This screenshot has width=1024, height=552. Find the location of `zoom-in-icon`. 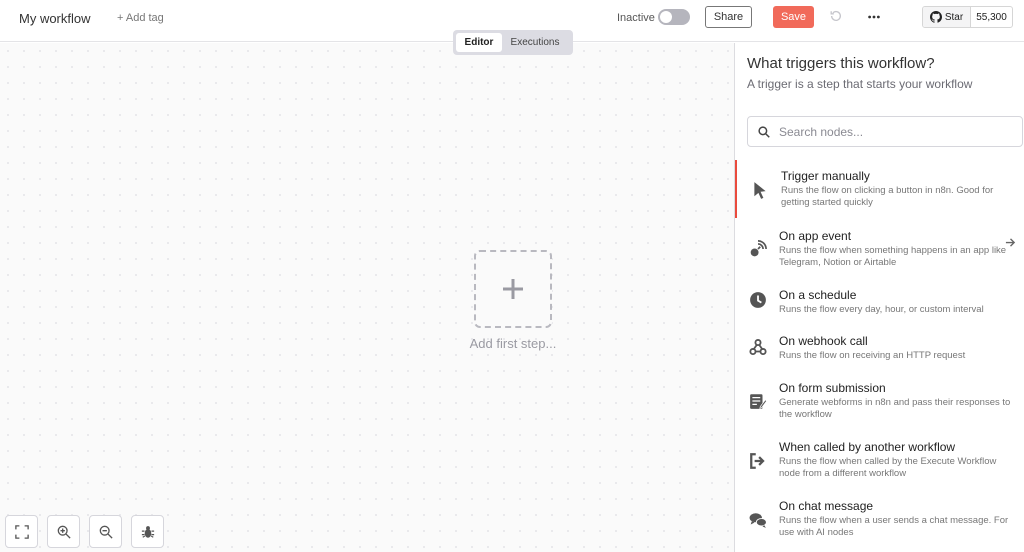

zoom-in-icon is located at coordinates (64, 532).